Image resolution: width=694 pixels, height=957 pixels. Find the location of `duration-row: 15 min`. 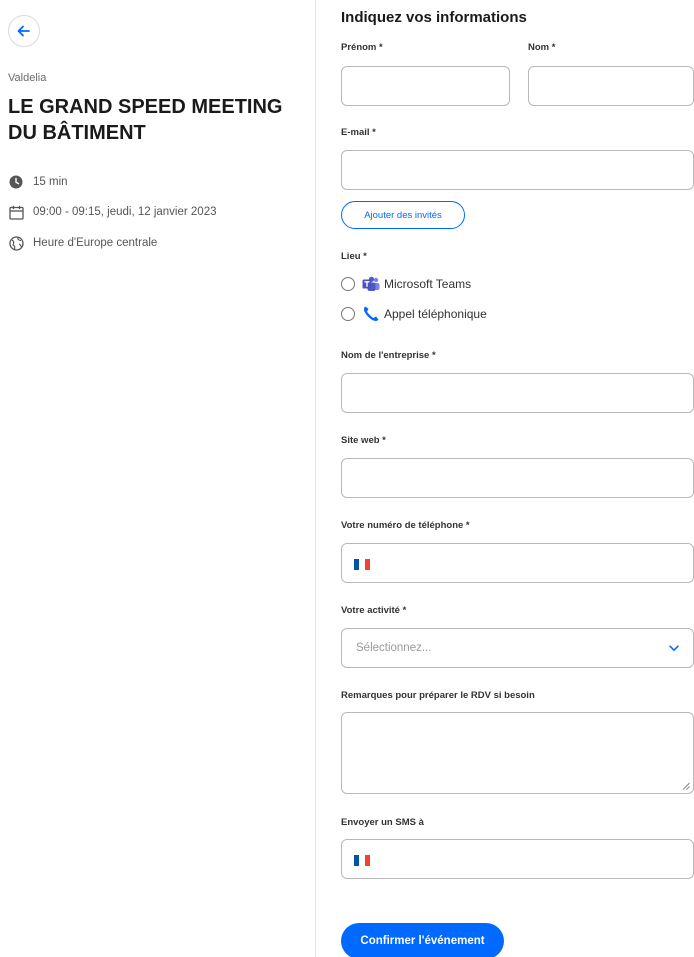

duration-row: 15 min is located at coordinates (38, 182).